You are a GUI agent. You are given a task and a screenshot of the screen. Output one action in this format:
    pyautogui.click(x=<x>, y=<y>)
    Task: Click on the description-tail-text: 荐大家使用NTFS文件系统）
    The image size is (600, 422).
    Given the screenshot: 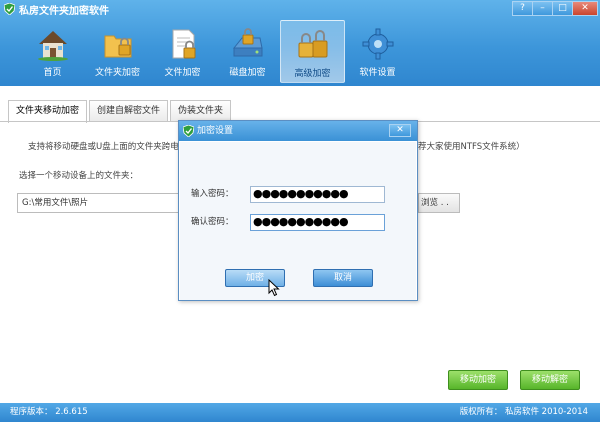 What is the action you would take?
    pyautogui.click(x=471, y=147)
    